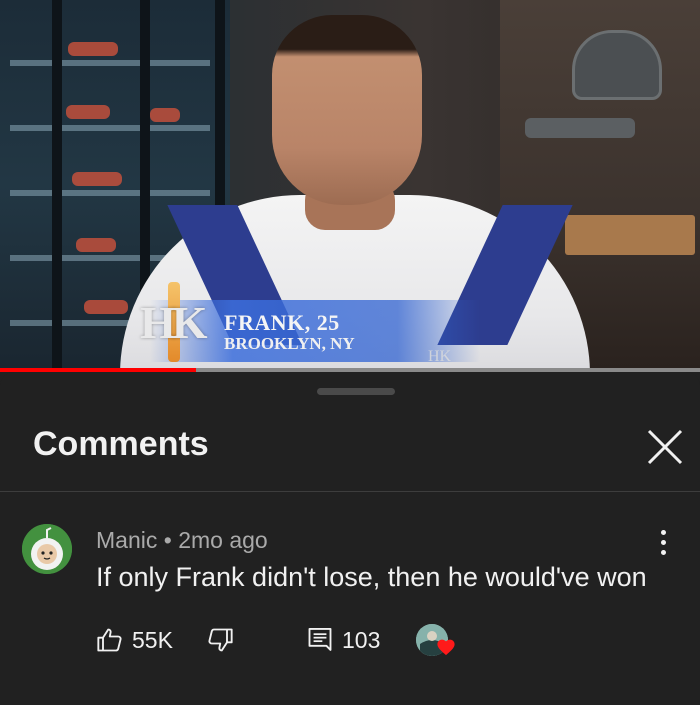 Image resolution: width=700 pixels, height=705 pixels. What do you see at coordinates (347, 110) in the screenshot?
I see `person-head` at bounding box center [347, 110].